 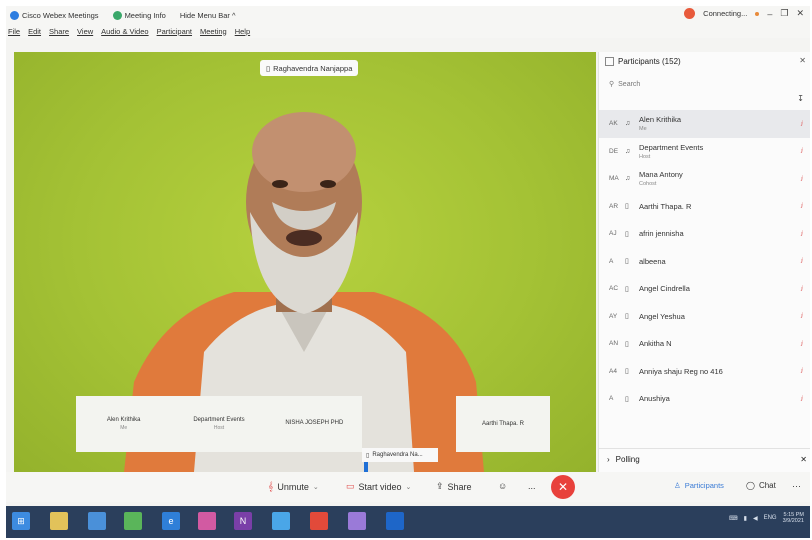 I want to click on video-tile: NISHA JOSEPH PHD, so click(x=314, y=424).